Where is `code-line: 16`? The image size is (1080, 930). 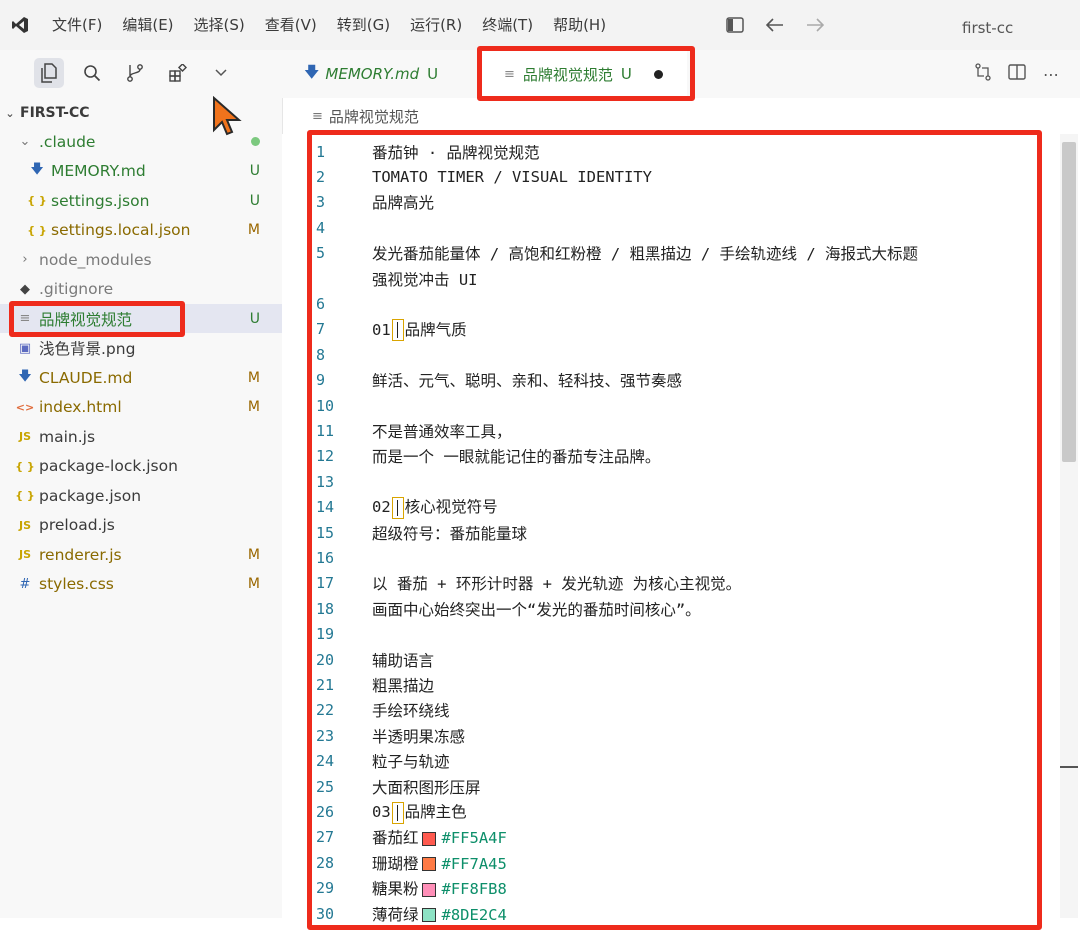
code-line: 16 is located at coordinates (672, 557).